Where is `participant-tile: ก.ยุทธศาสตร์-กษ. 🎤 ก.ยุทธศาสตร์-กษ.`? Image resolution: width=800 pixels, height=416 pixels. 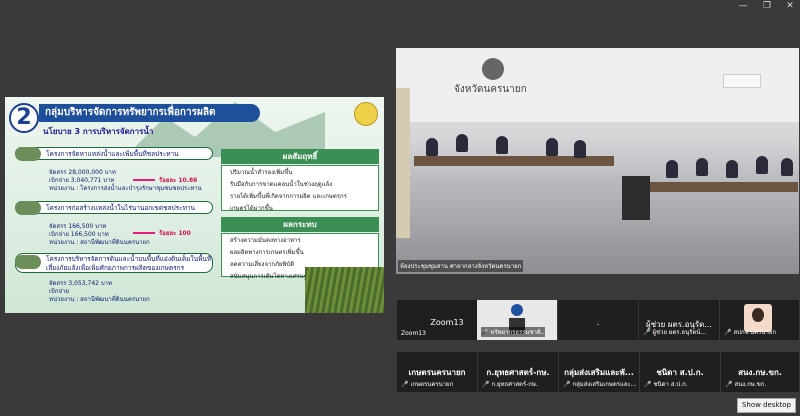 participant-tile: ก.ยุทธศาสตร์-กษ. 🎤 ก.ยุทธศาสตร์-กษ. is located at coordinates (518, 372).